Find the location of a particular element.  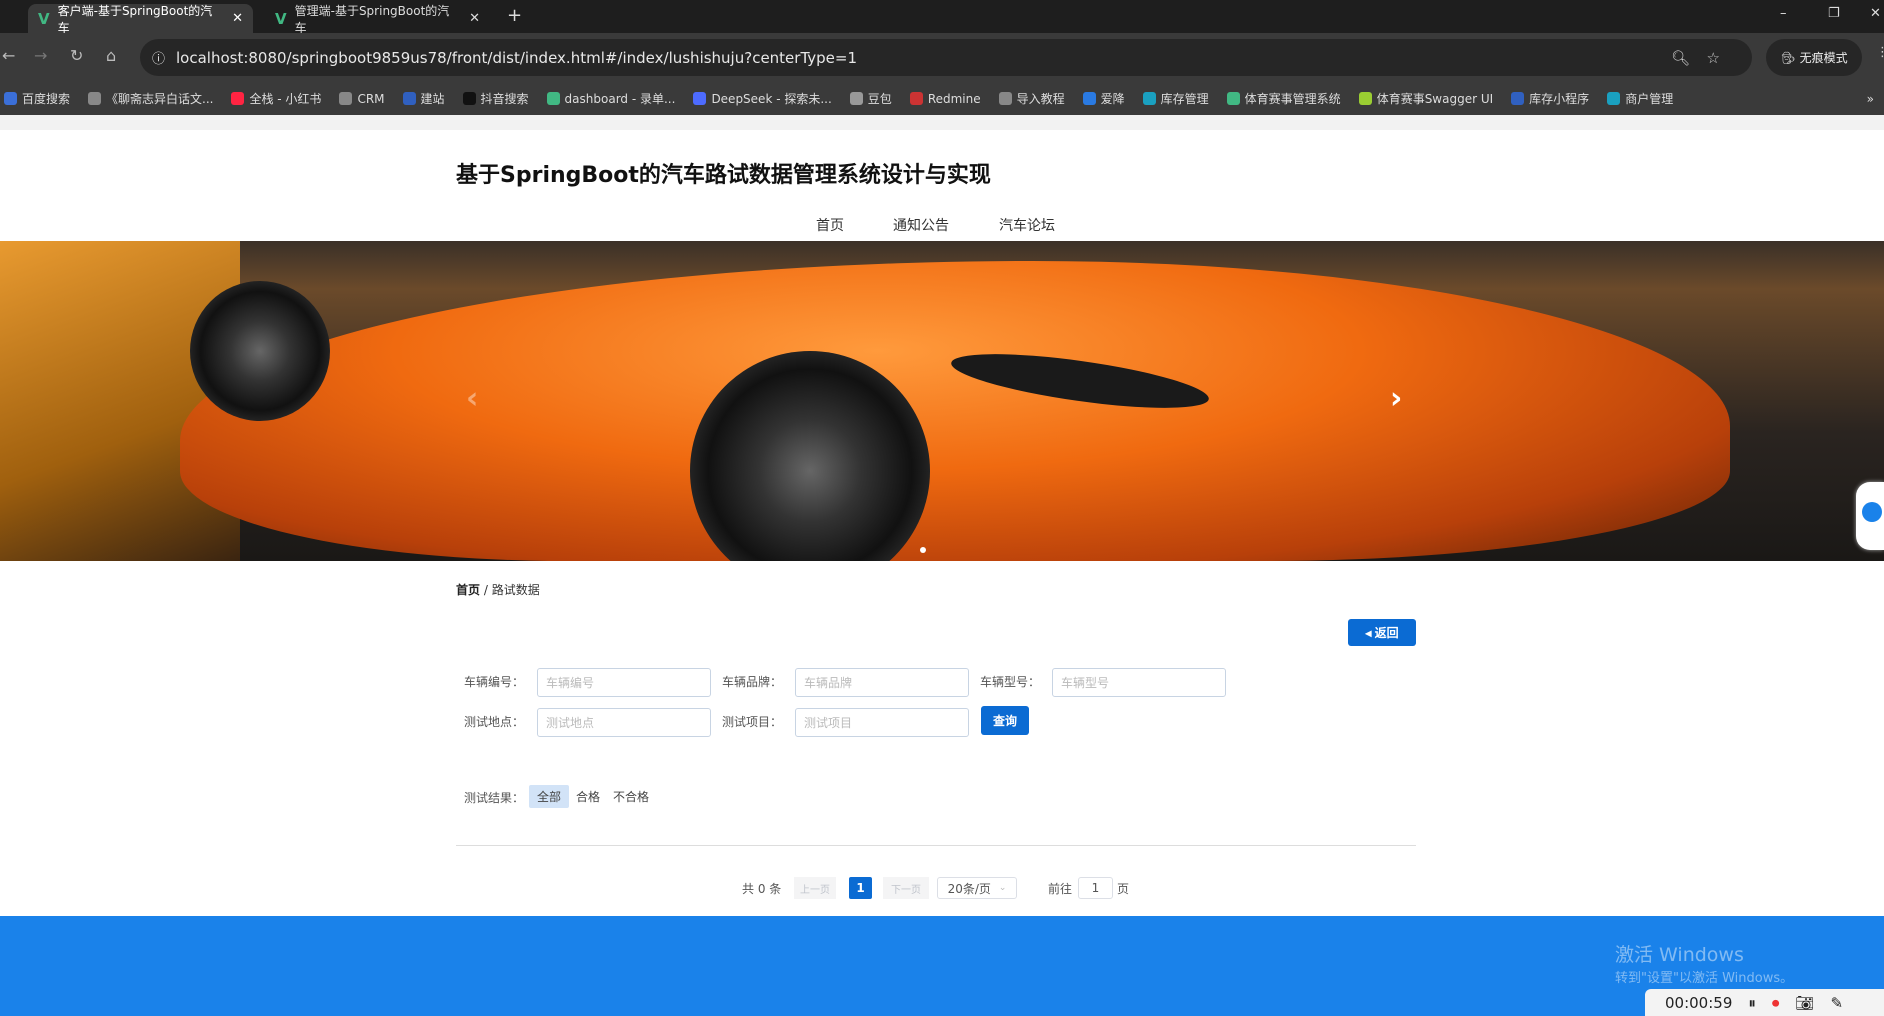

carousel-next-icon: › is located at coordinates (1396, 398).